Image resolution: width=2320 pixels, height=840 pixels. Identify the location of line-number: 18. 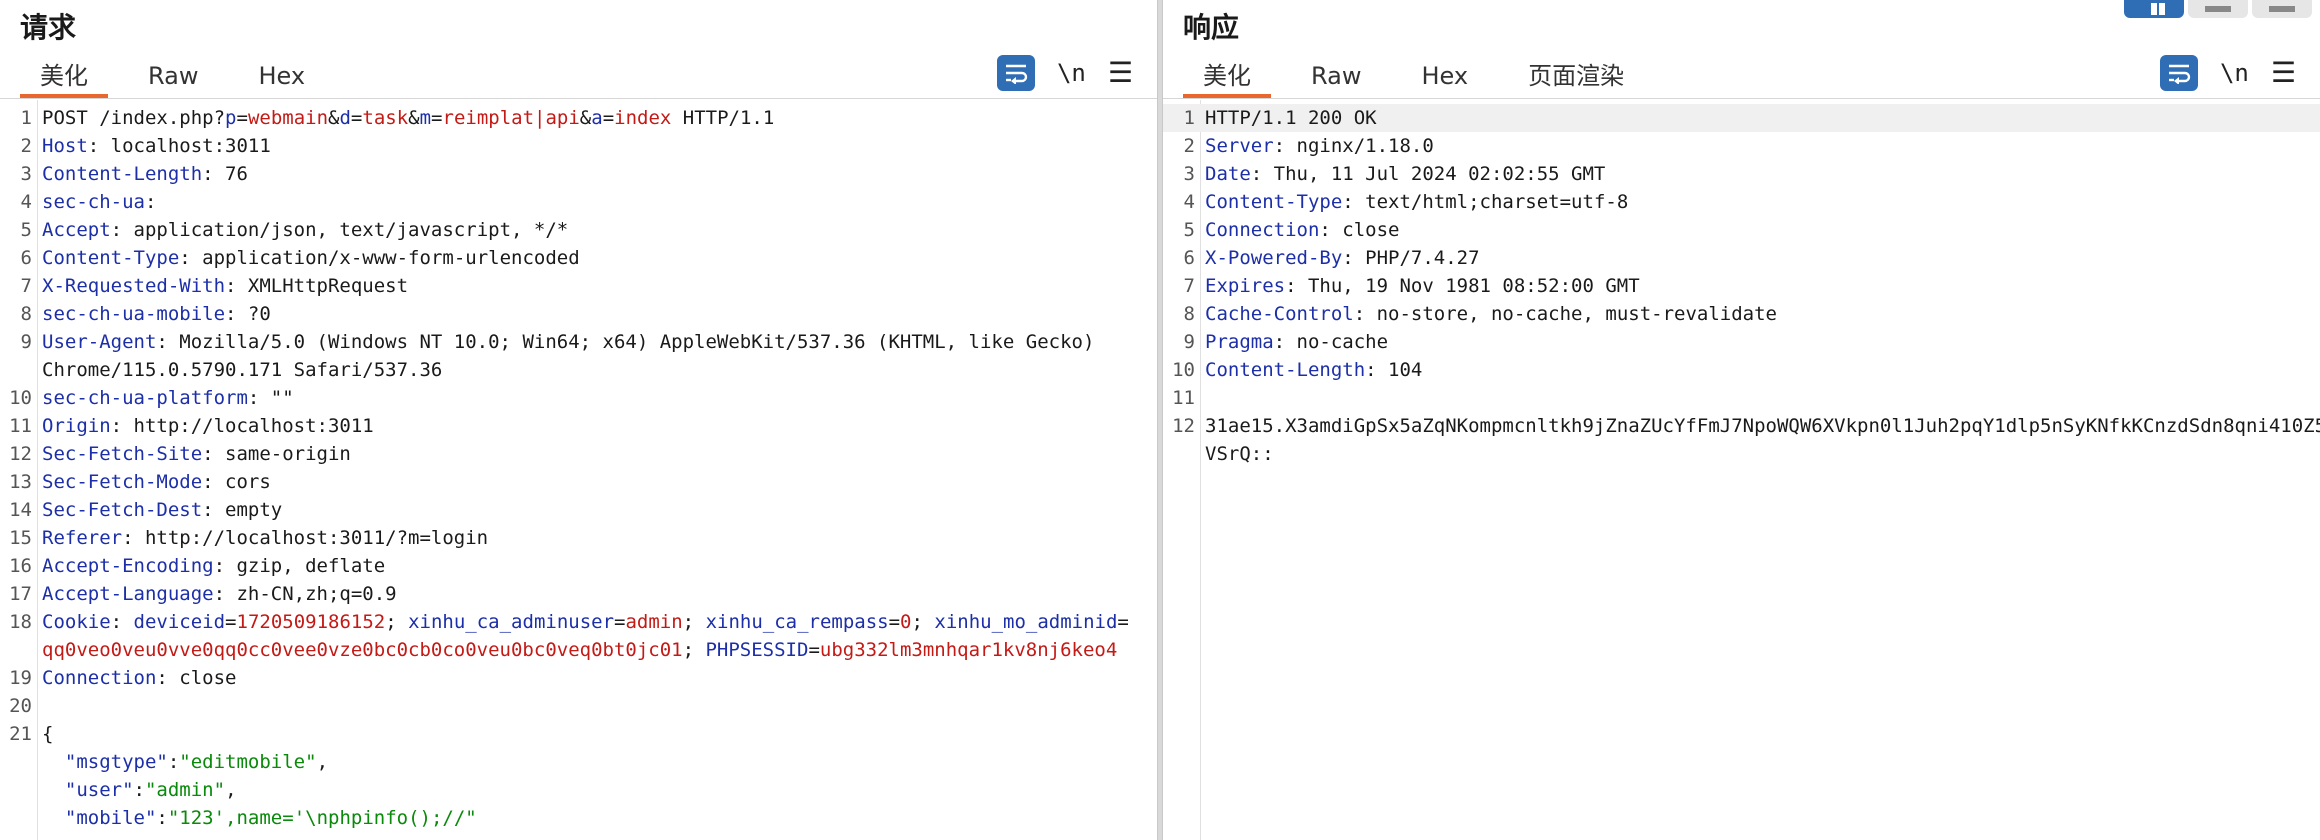
(20, 622).